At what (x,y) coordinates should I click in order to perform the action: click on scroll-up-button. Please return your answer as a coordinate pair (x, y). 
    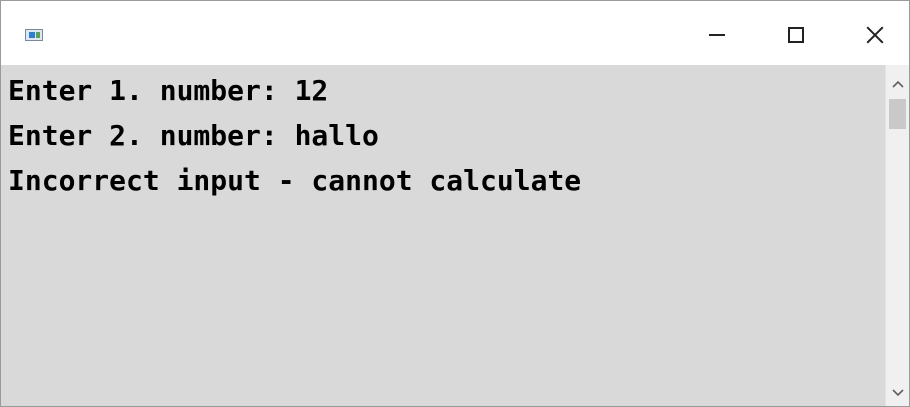
    Looking at the image, I should click on (897, 84).